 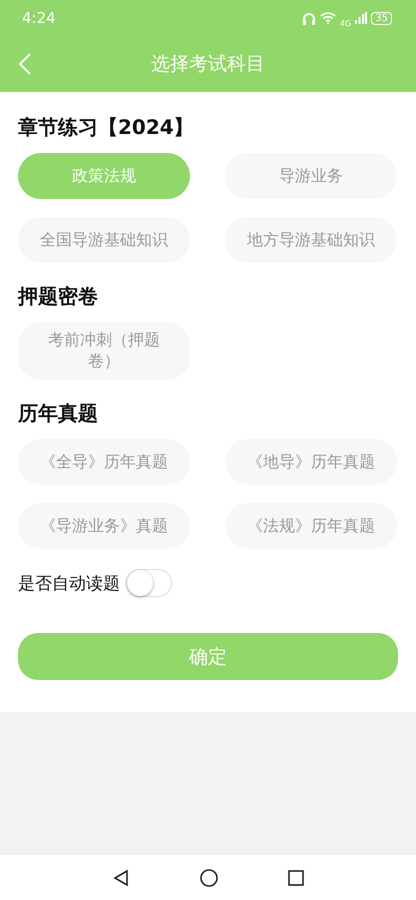 I want to click on option-chip: 《法规》历年真题, so click(x=311, y=526).